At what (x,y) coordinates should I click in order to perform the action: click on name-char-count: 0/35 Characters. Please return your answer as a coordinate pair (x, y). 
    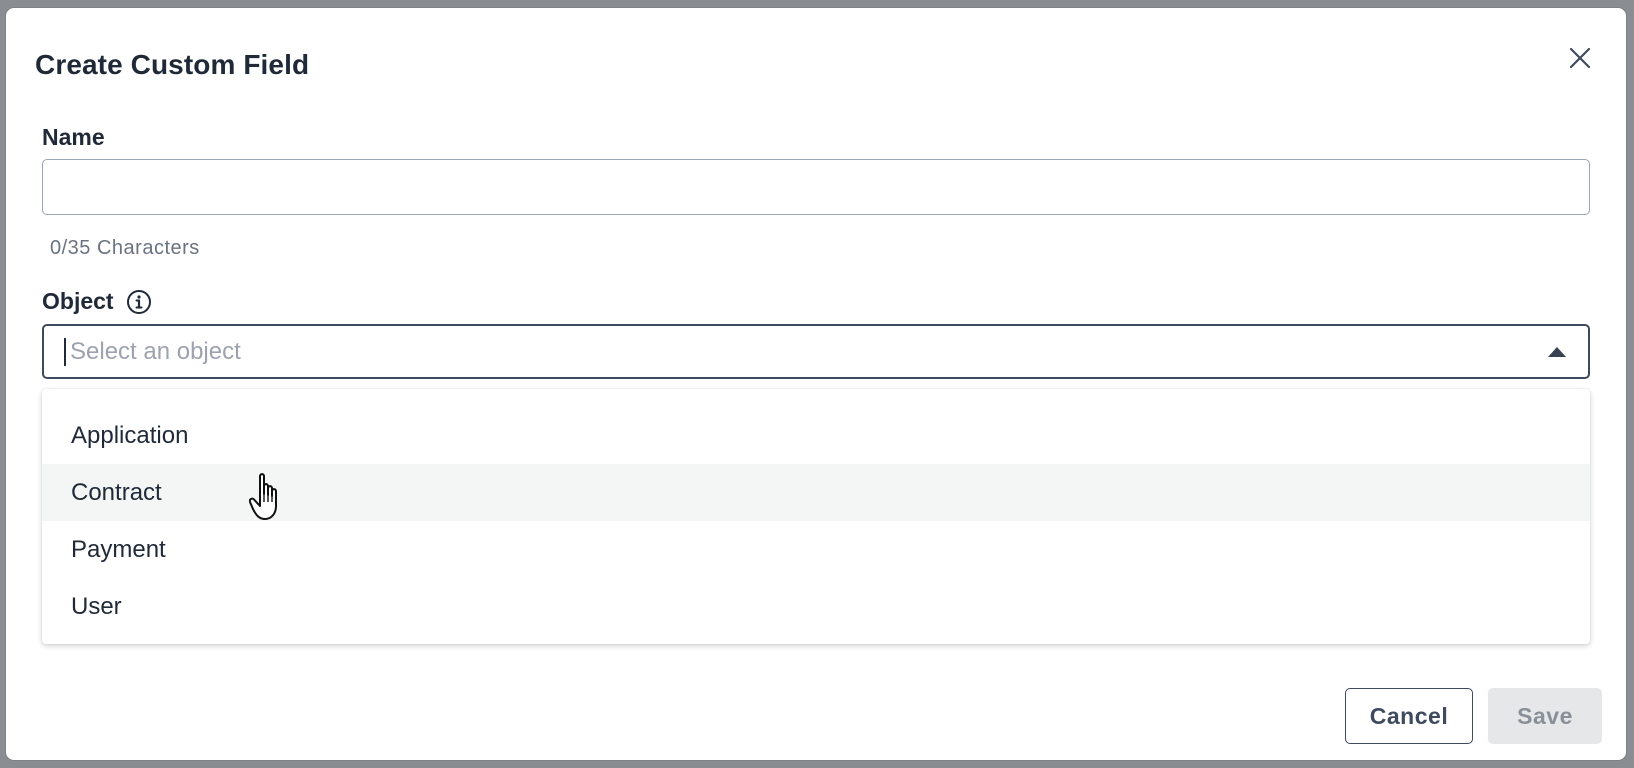
    Looking at the image, I should click on (125, 248).